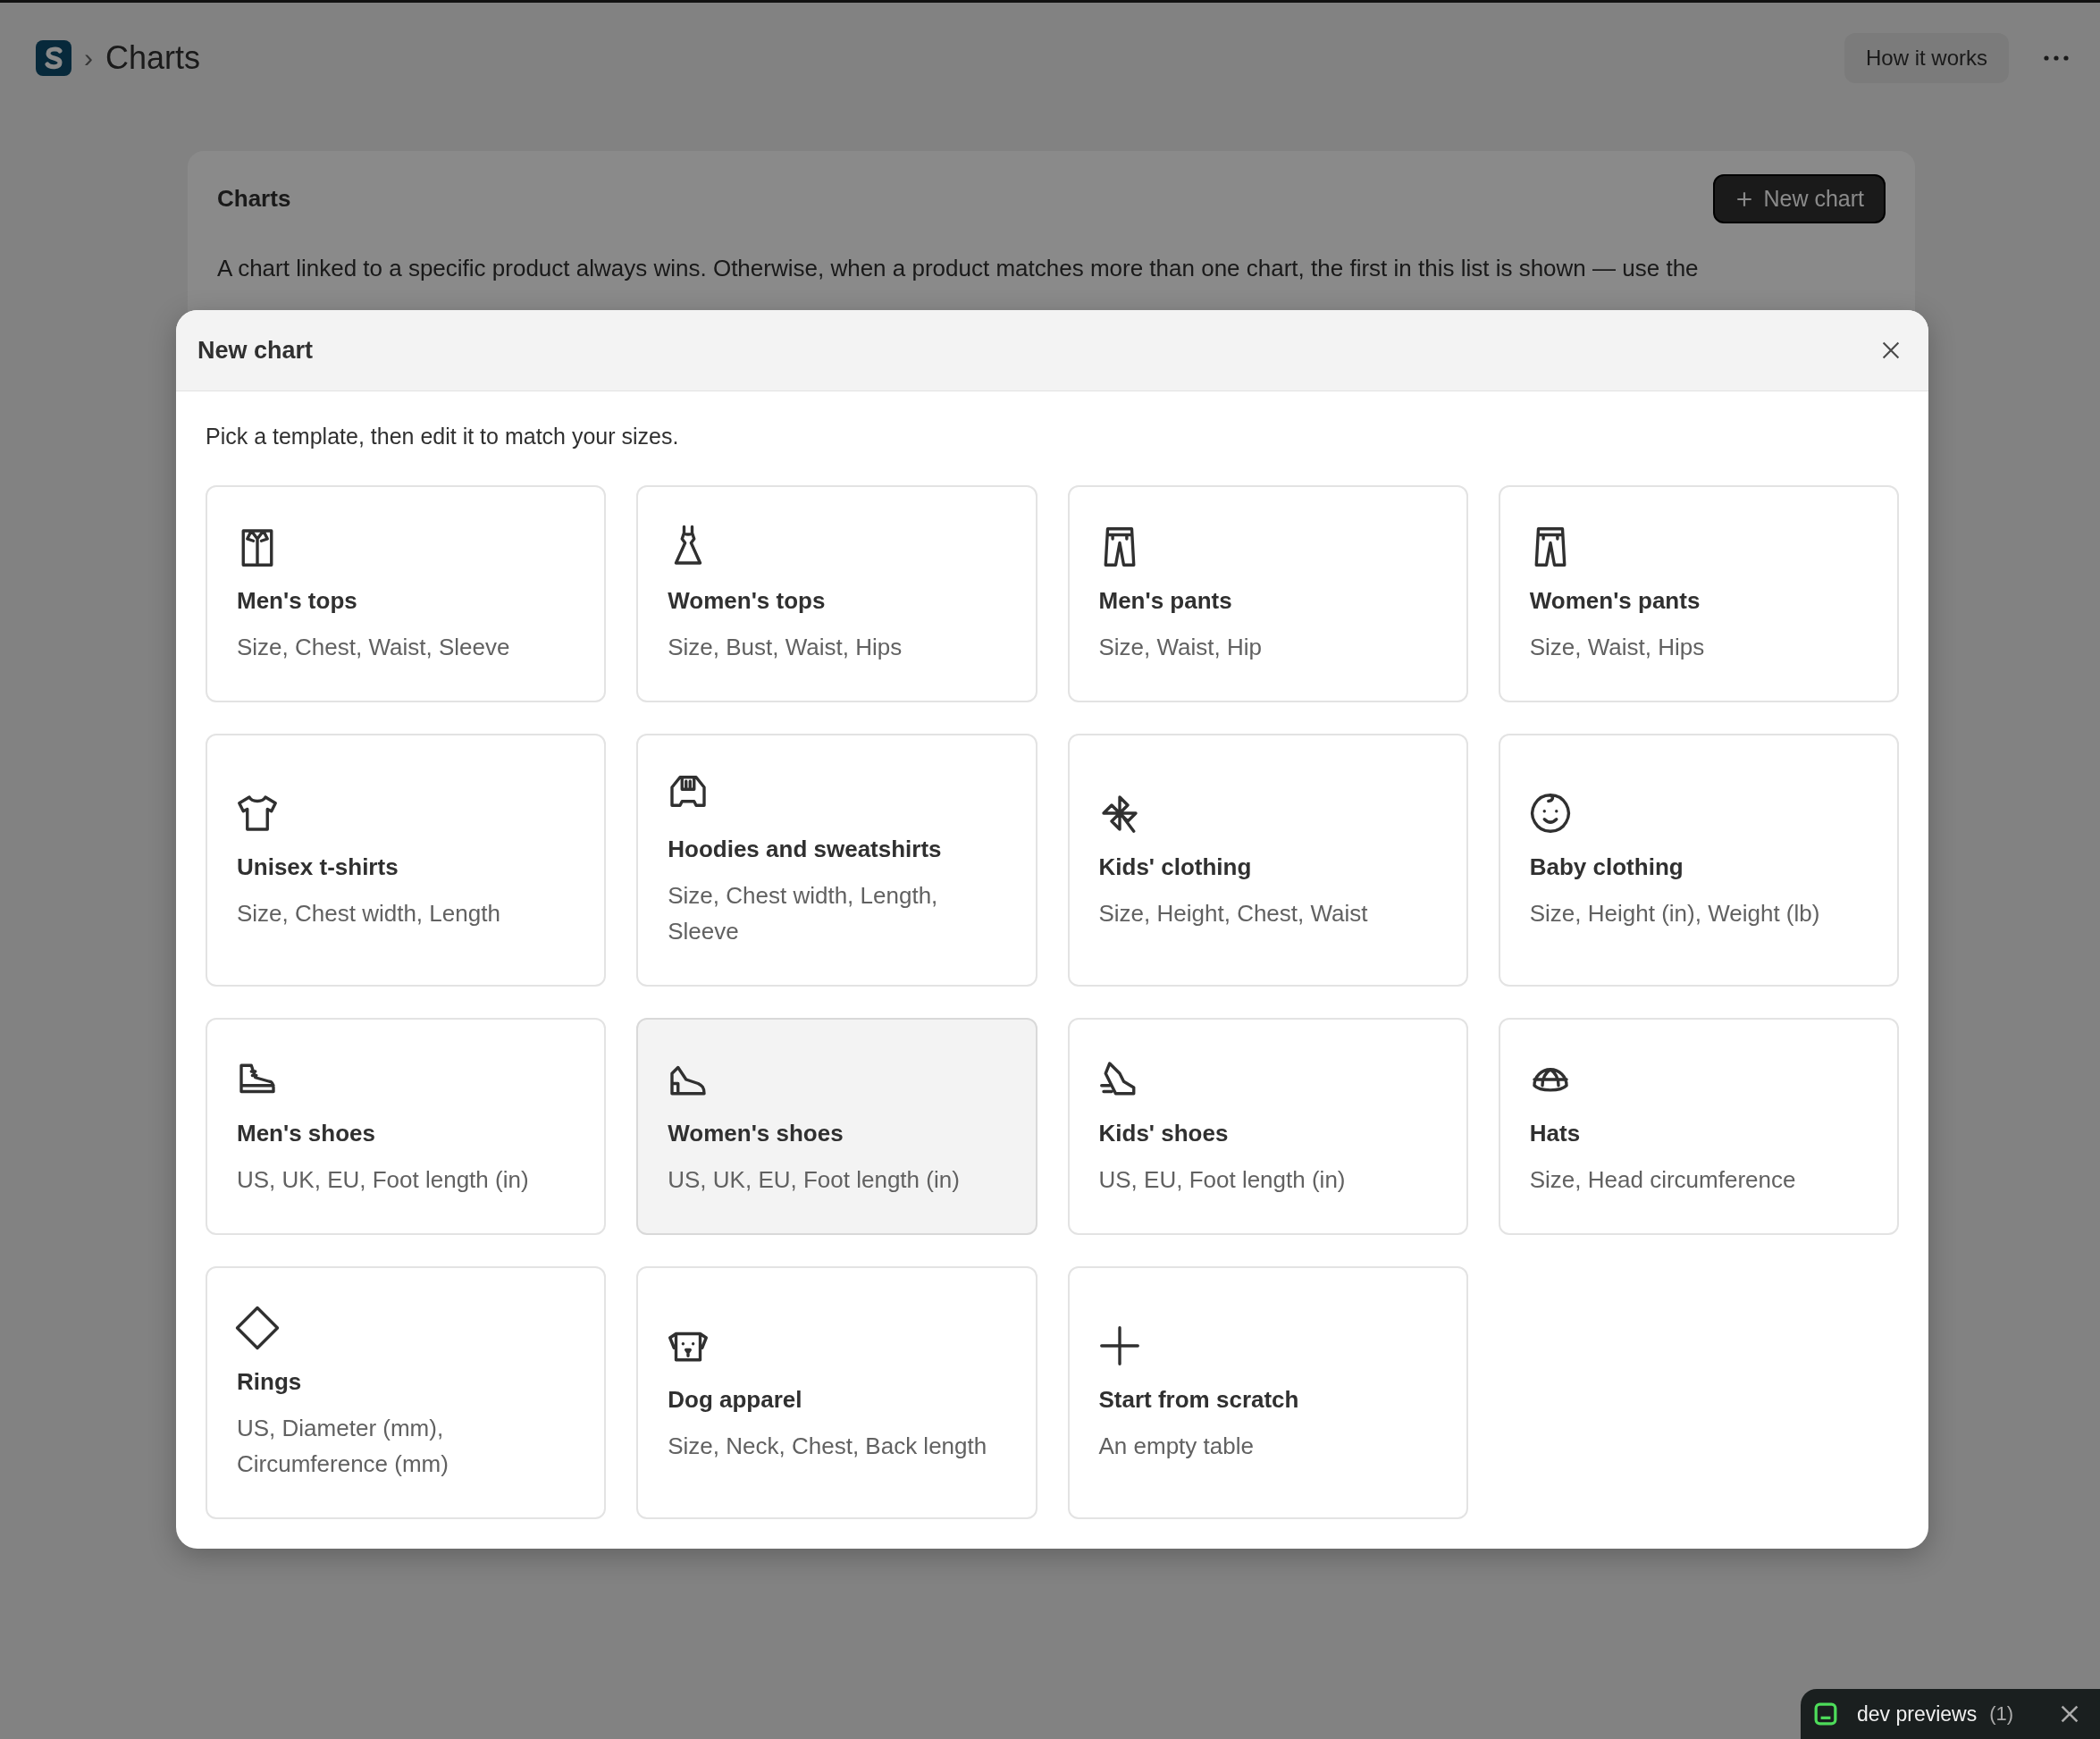  Describe the element at coordinates (1662, 1179) in the screenshot. I see `template-fields: Size, Head circumference` at that location.